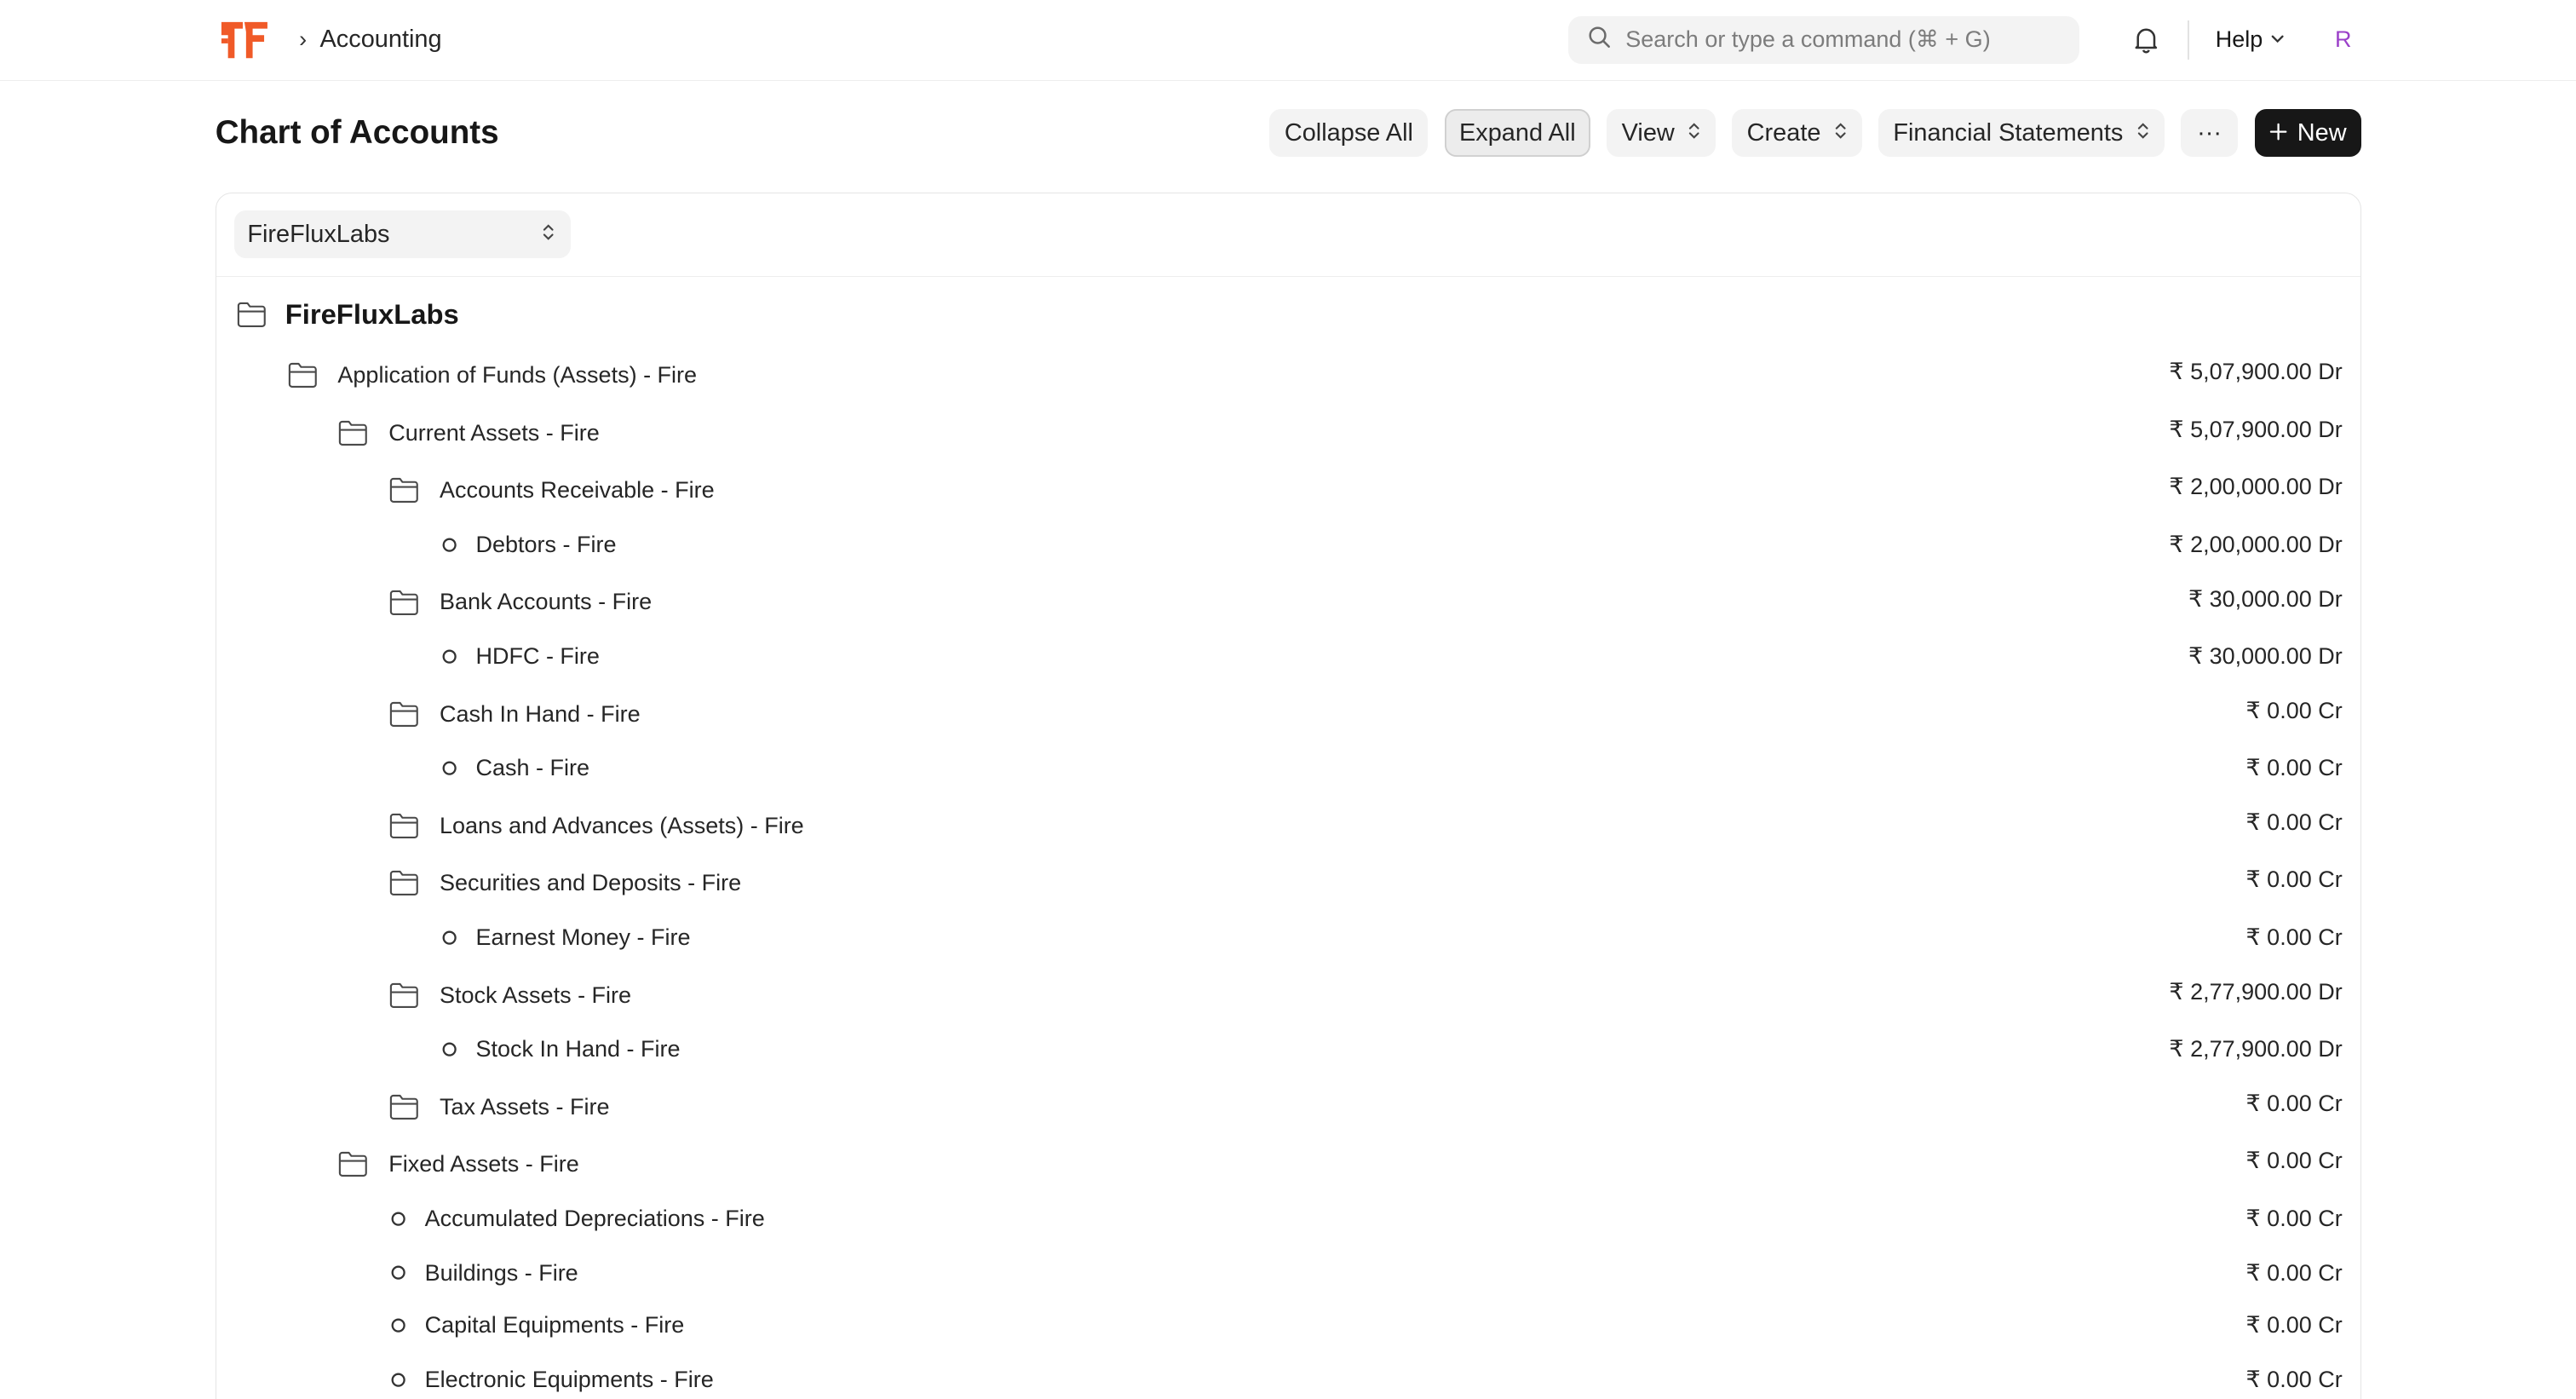  Describe the element at coordinates (1288, 1164) in the screenshot. I see `account-row: Fixed Assets - Fire ₹ 0.00 Cr` at that location.